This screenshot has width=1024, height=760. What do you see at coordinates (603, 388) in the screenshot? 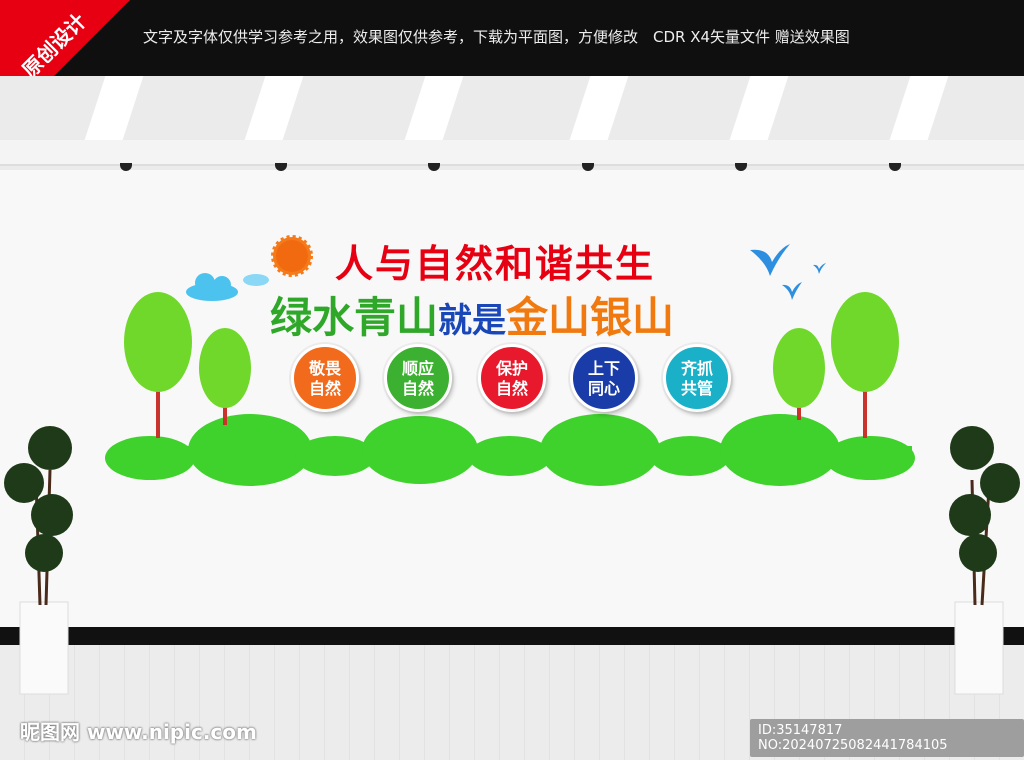
I see `badge-line: 同心` at bounding box center [603, 388].